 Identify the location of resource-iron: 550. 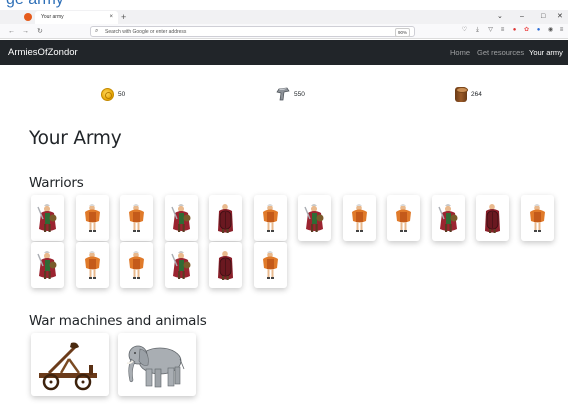
(290, 94).